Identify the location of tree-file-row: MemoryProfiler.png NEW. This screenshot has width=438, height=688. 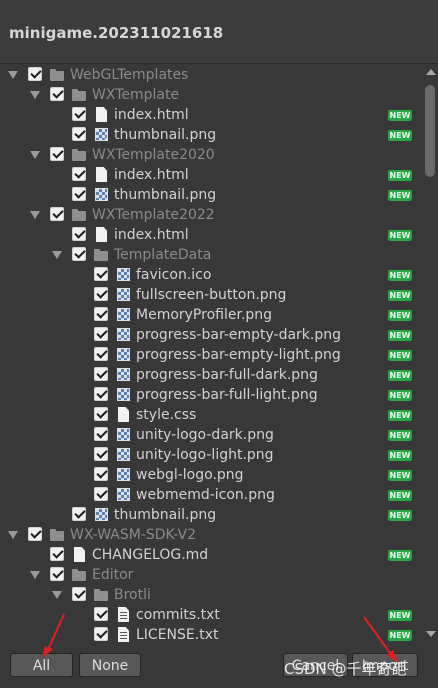
(211, 315).